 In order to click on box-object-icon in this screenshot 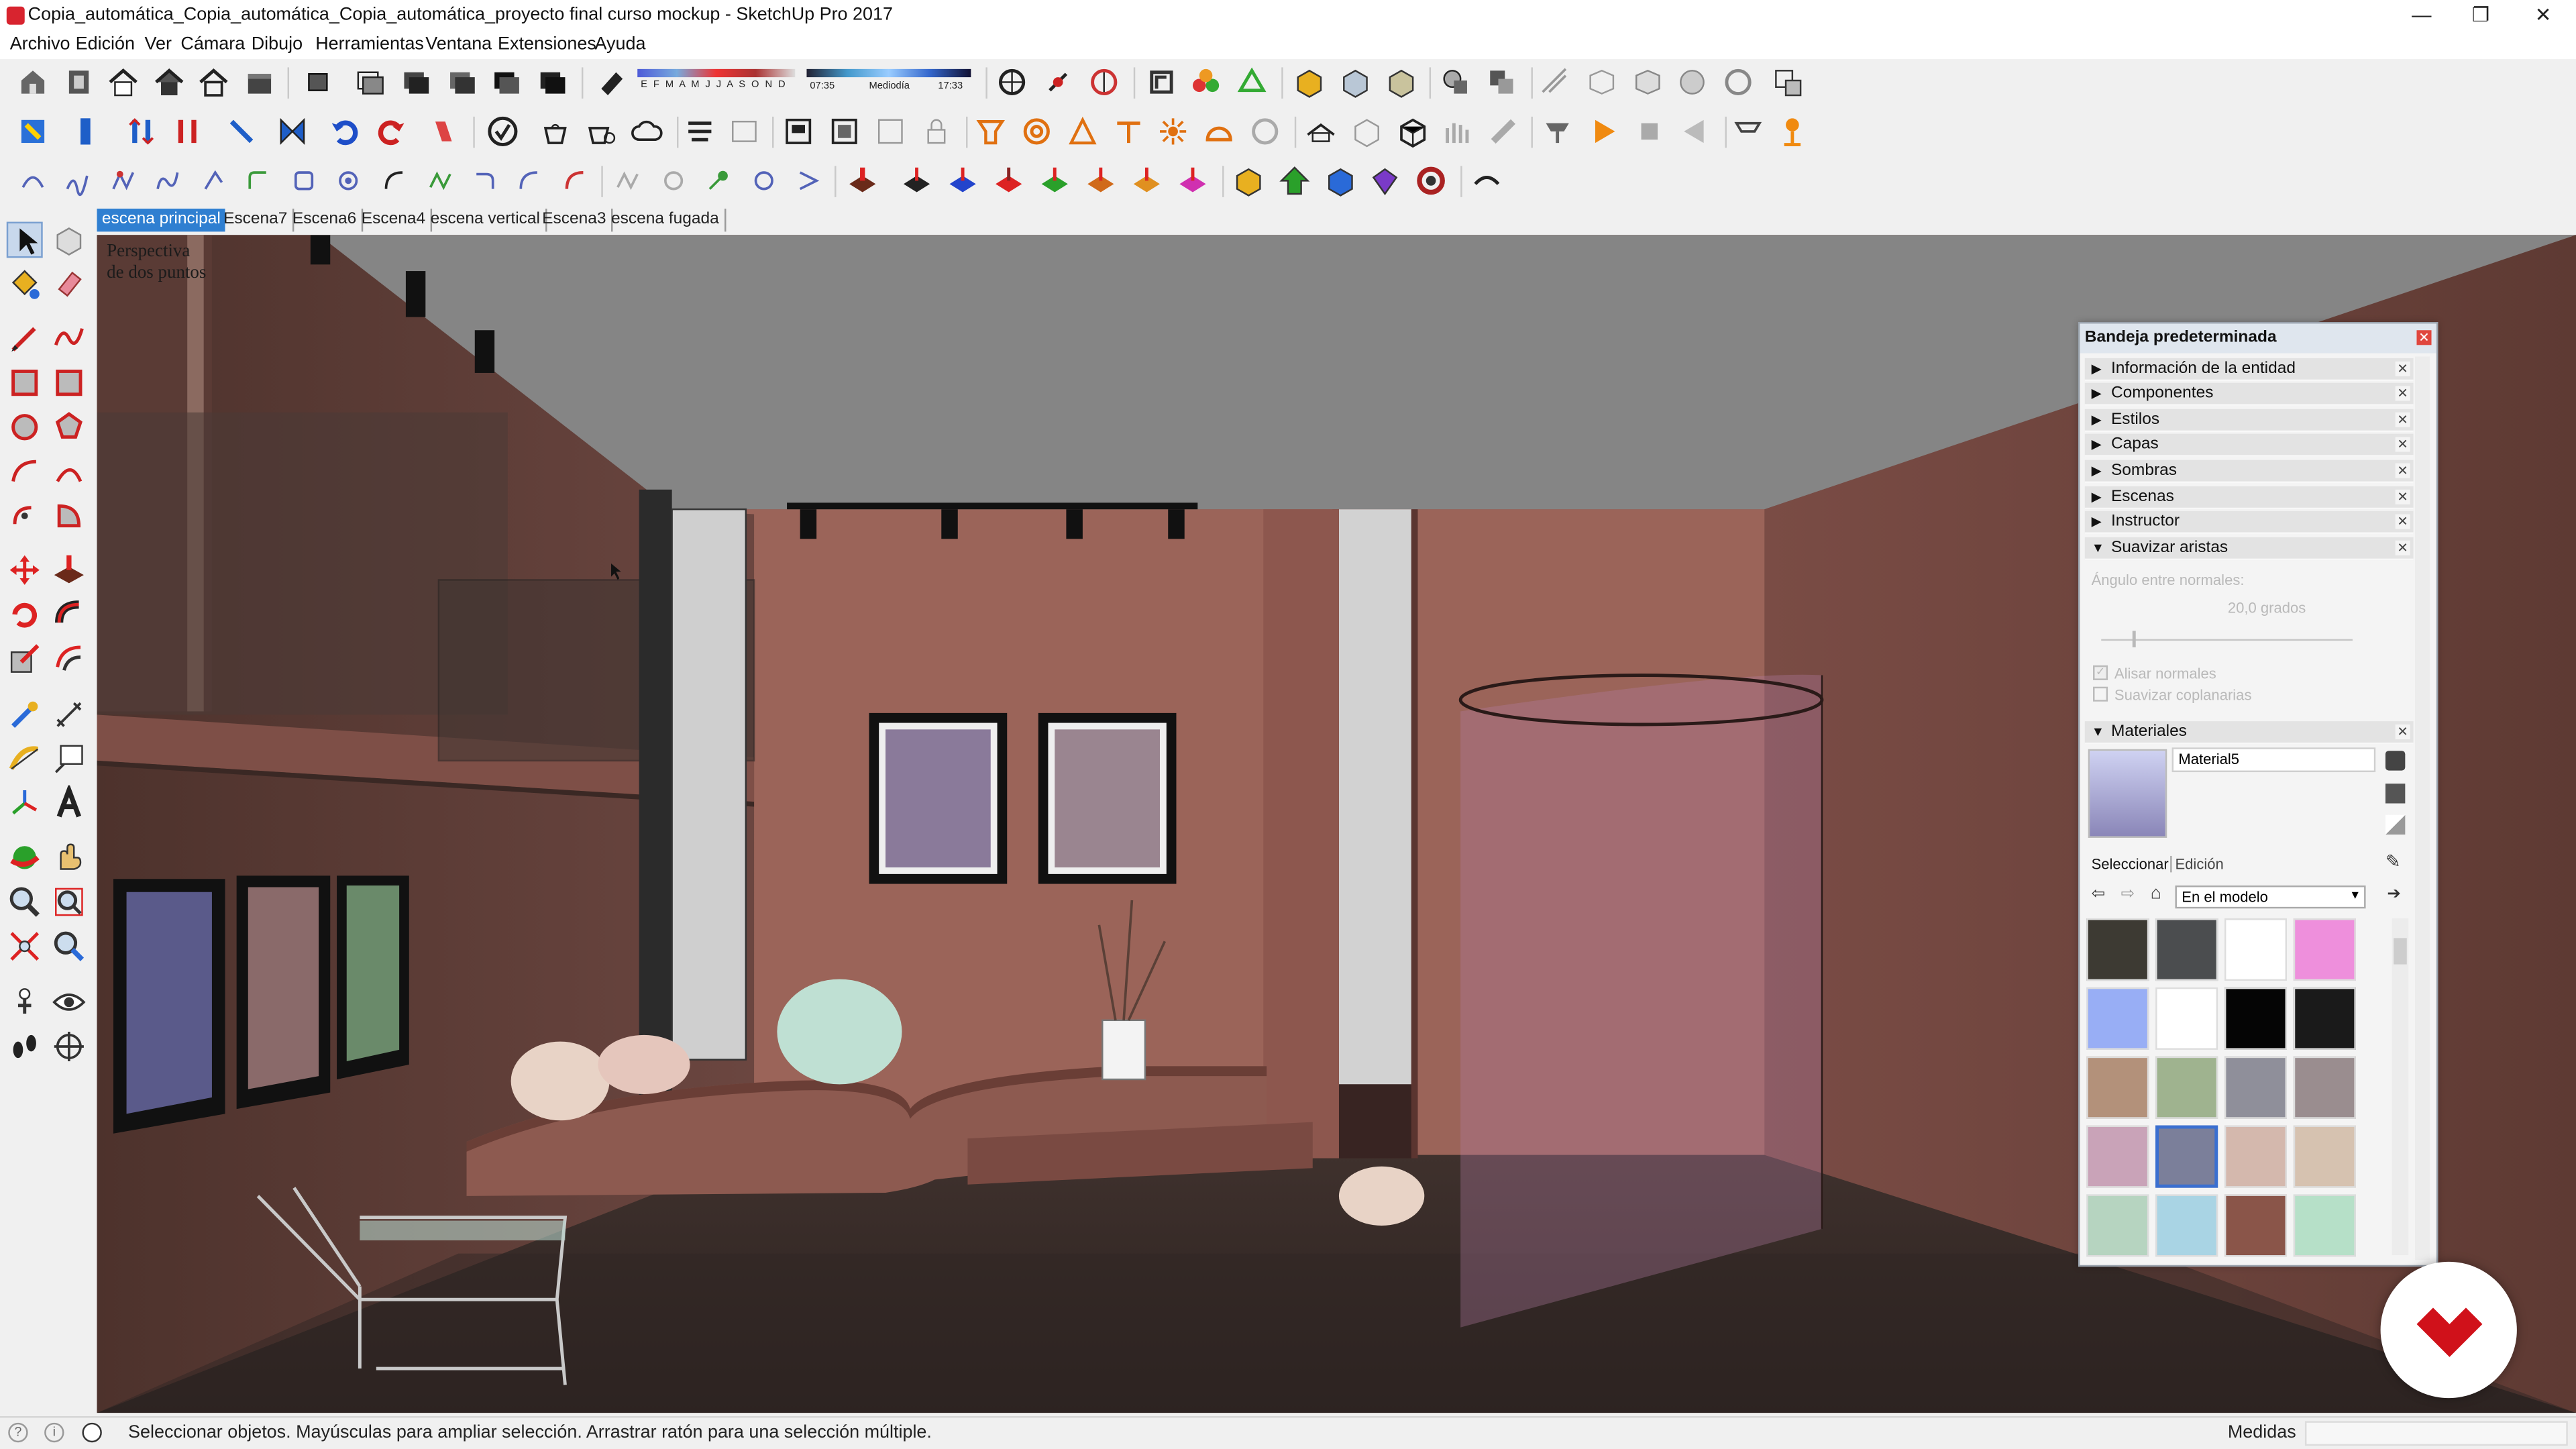, I will do `click(1366, 131)`.